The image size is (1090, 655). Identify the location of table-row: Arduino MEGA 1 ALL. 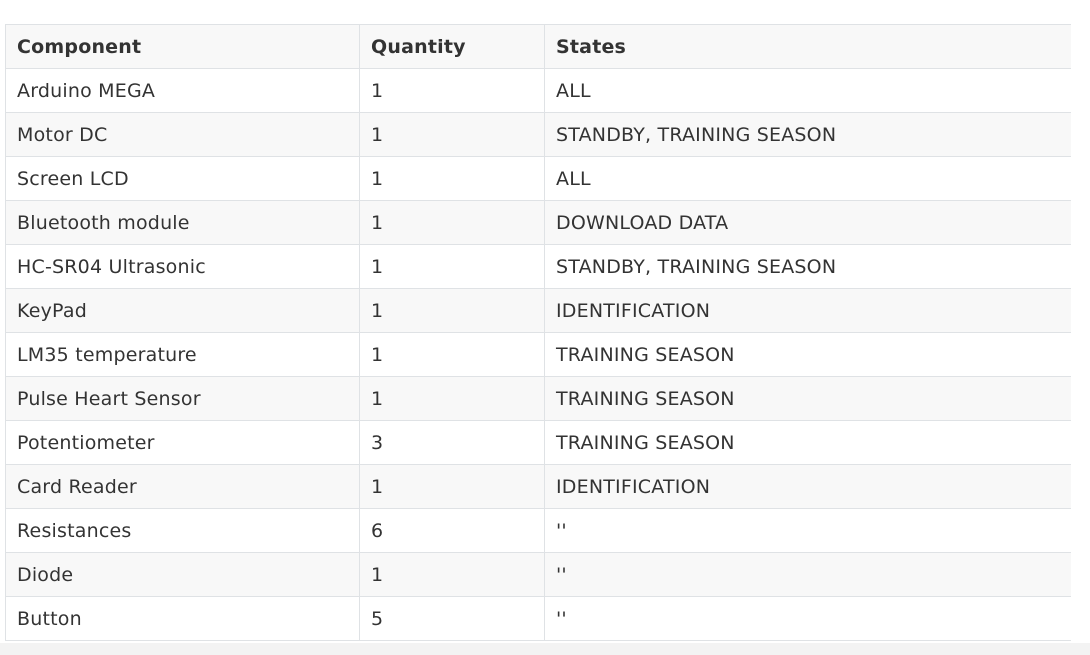
(538, 90).